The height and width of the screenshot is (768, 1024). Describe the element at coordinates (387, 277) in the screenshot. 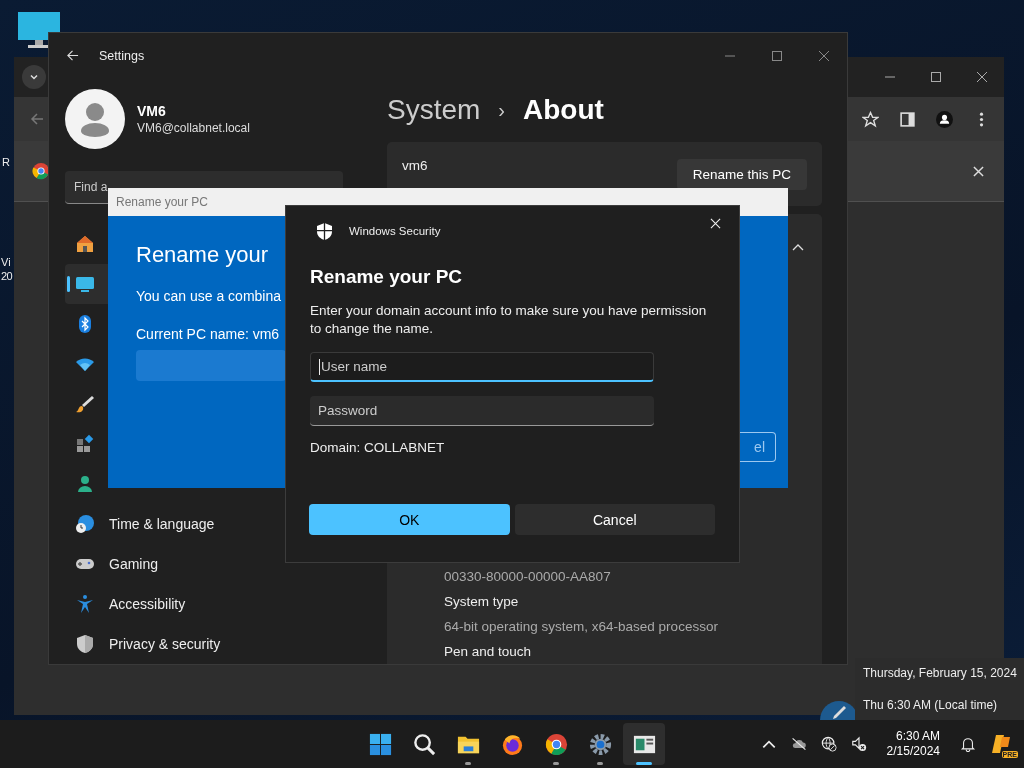

I see `dialog-heading: Rename your PC` at that location.